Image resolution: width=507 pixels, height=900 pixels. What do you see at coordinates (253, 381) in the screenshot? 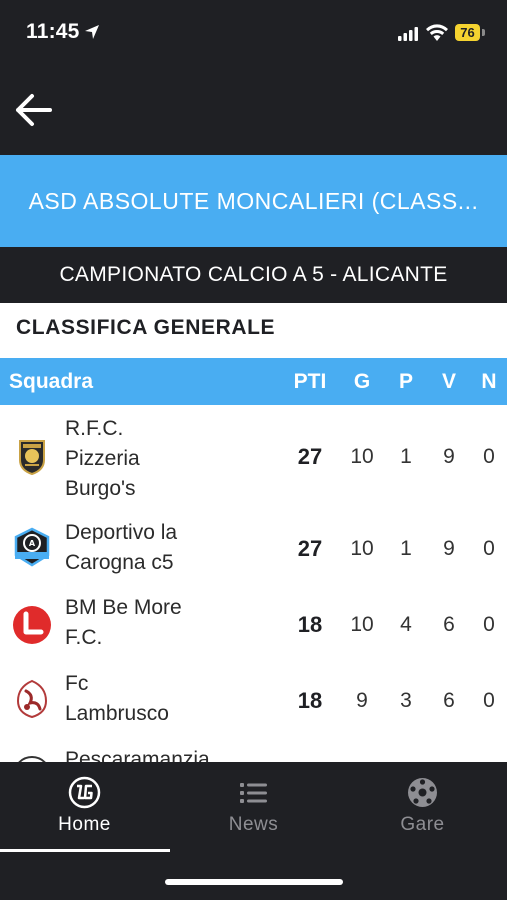
I see `standings-table-header: Squadra PTI G P V N` at bounding box center [253, 381].